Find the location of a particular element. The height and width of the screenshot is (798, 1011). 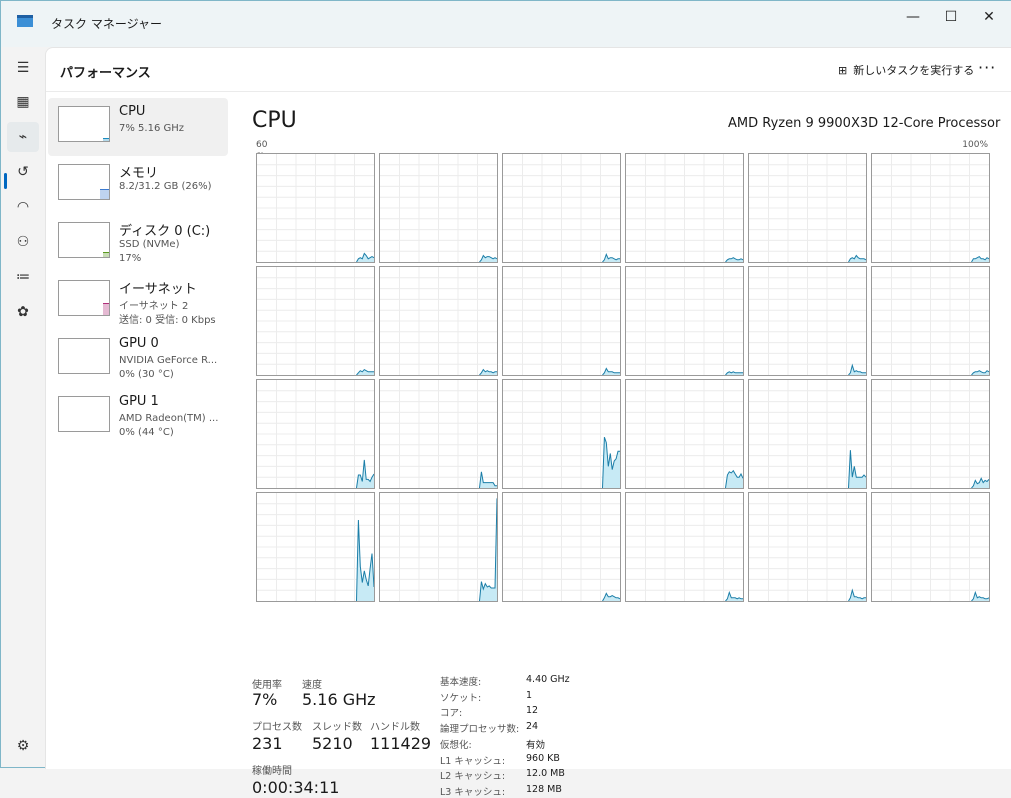

app-icon is located at coordinates (25, 21).